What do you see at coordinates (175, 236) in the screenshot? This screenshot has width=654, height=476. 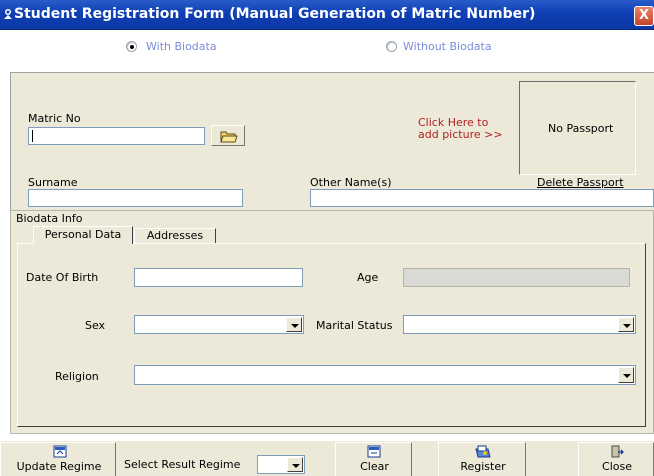 I see `tab-addresses: Addresses` at bounding box center [175, 236].